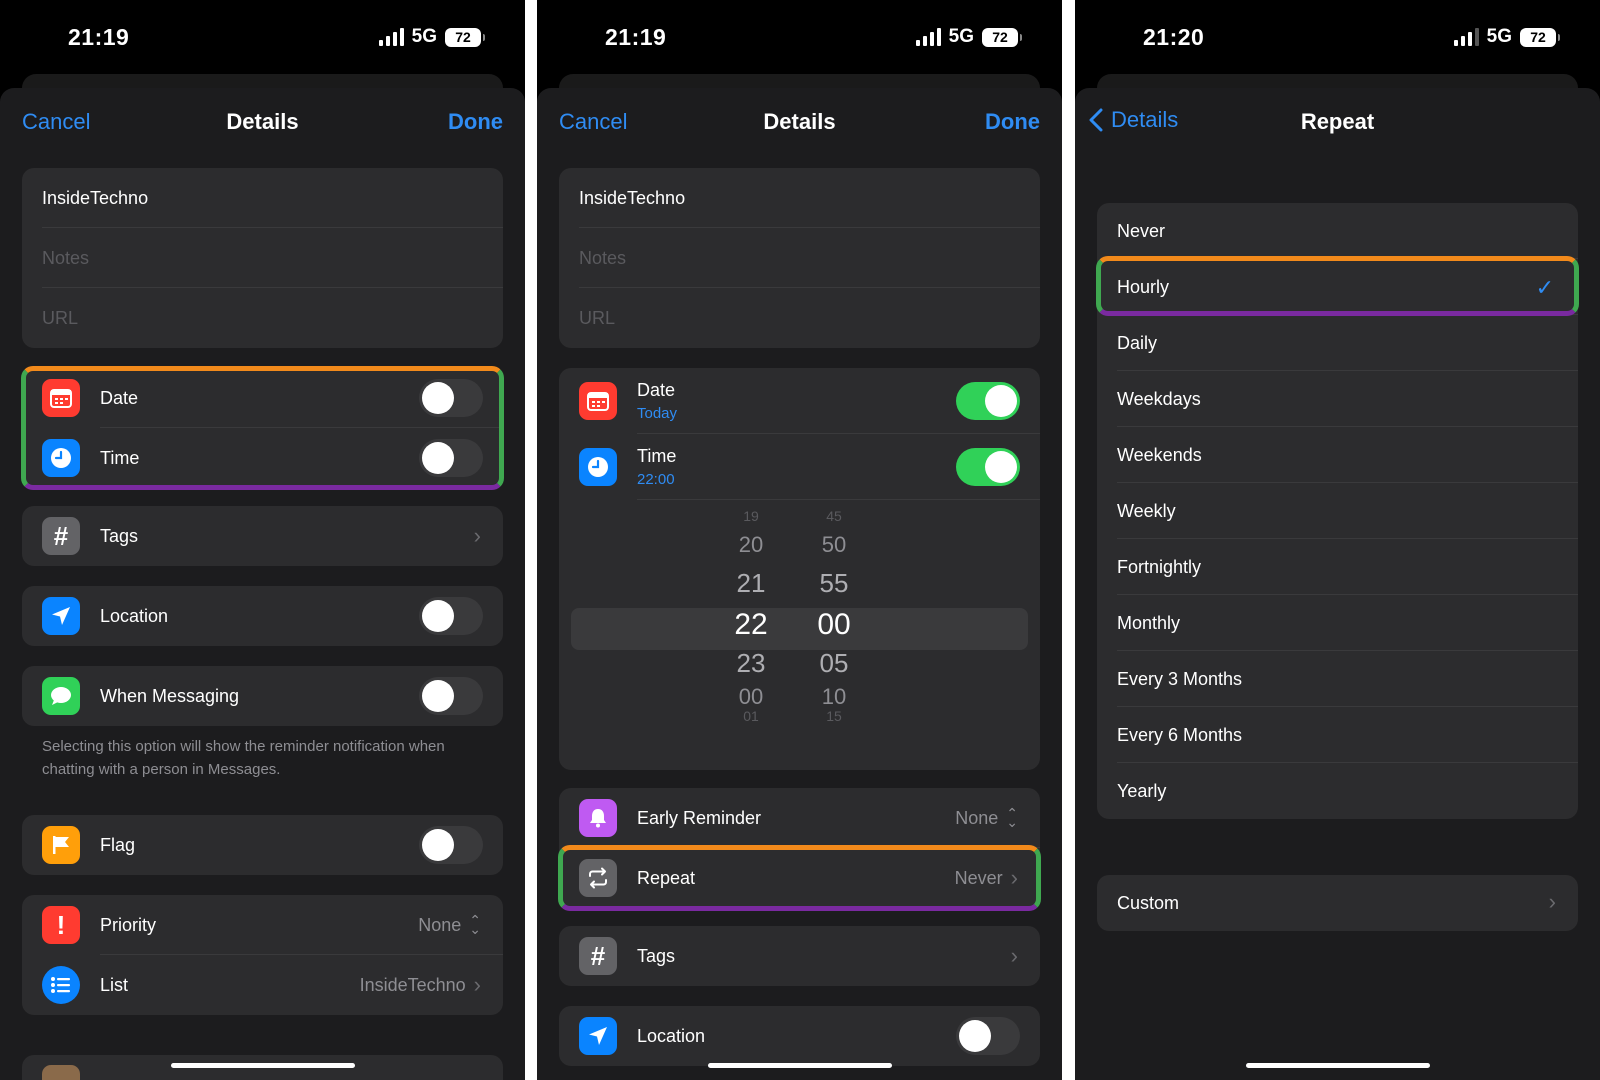 The height and width of the screenshot is (1080, 1600). What do you see at coordinates (799, 878) in the screenshot?
I see `repeat-row: Repeat Never ›` at bounding box center [799, 878].